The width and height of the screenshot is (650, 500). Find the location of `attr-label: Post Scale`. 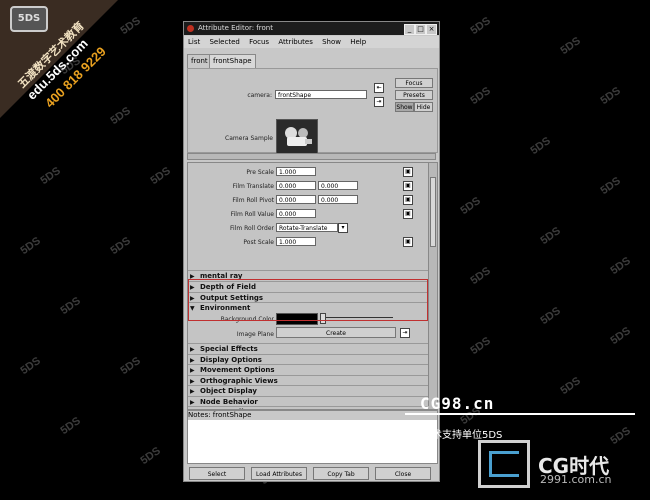

attr-label: Post Scale is located at coordinates (258, 242).